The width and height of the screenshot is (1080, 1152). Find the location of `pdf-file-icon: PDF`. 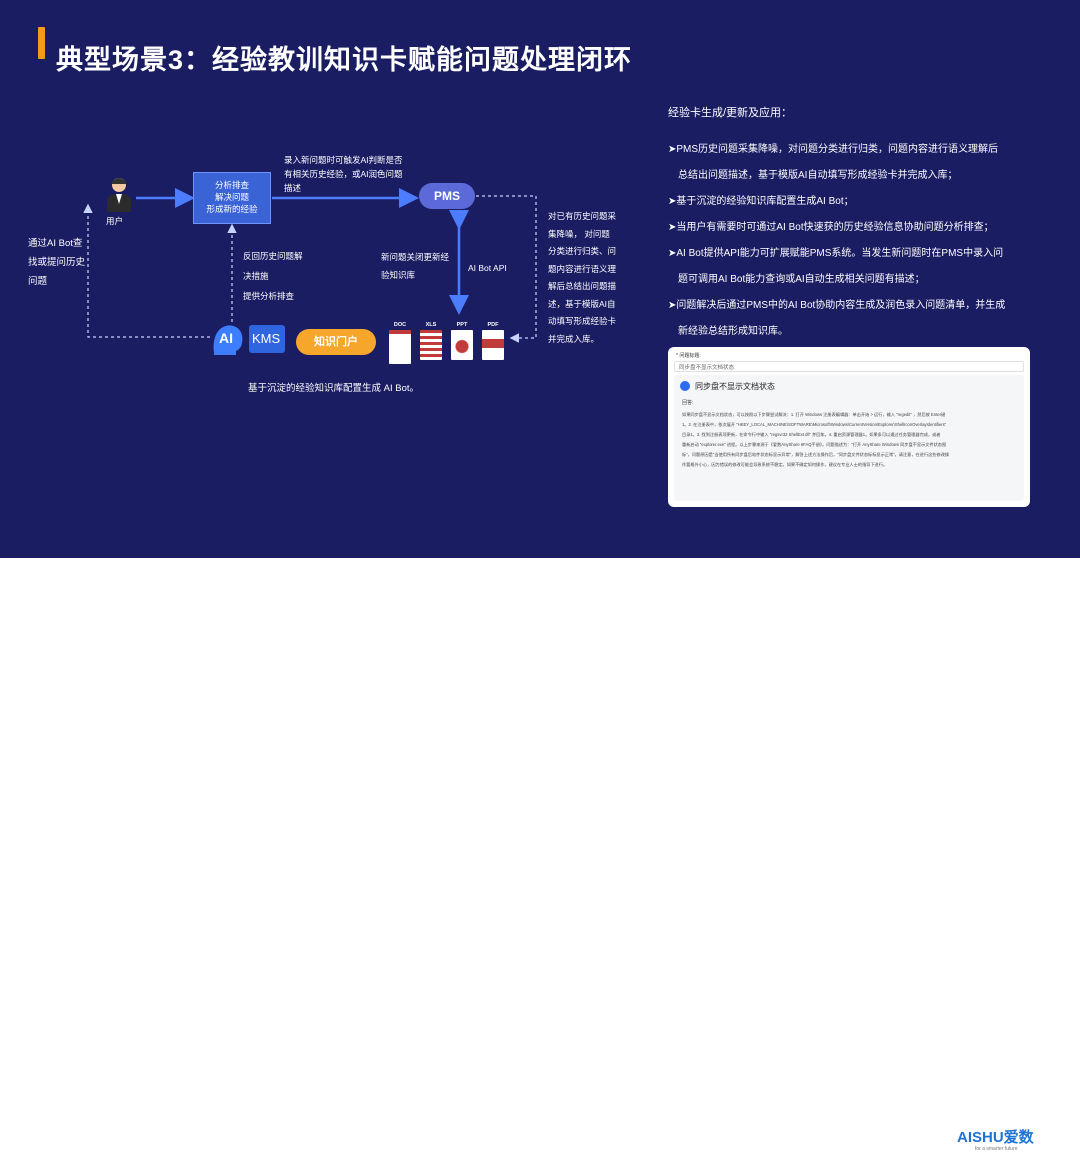

pdf-file-icon: PDF is located at coordinates (493, 341).